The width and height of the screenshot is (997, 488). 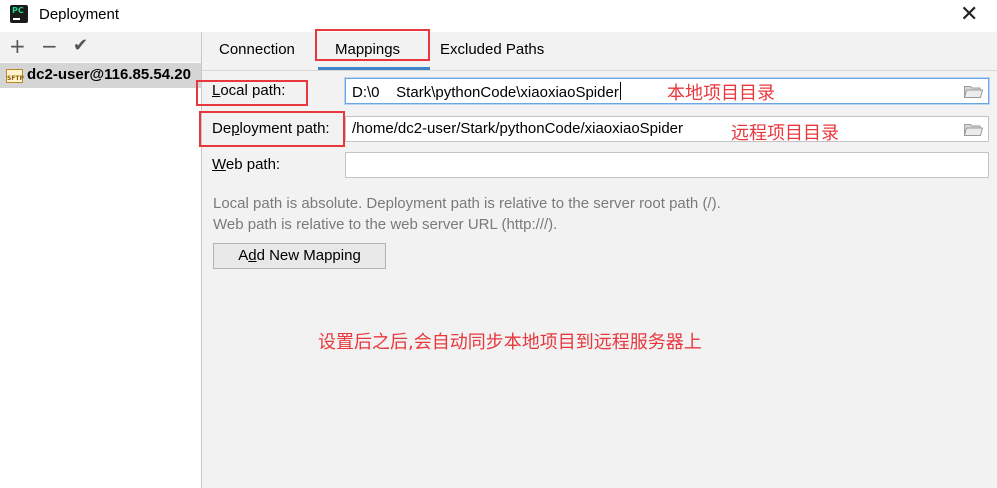 I want to click on web-path-field, so click(x=667, y=165).